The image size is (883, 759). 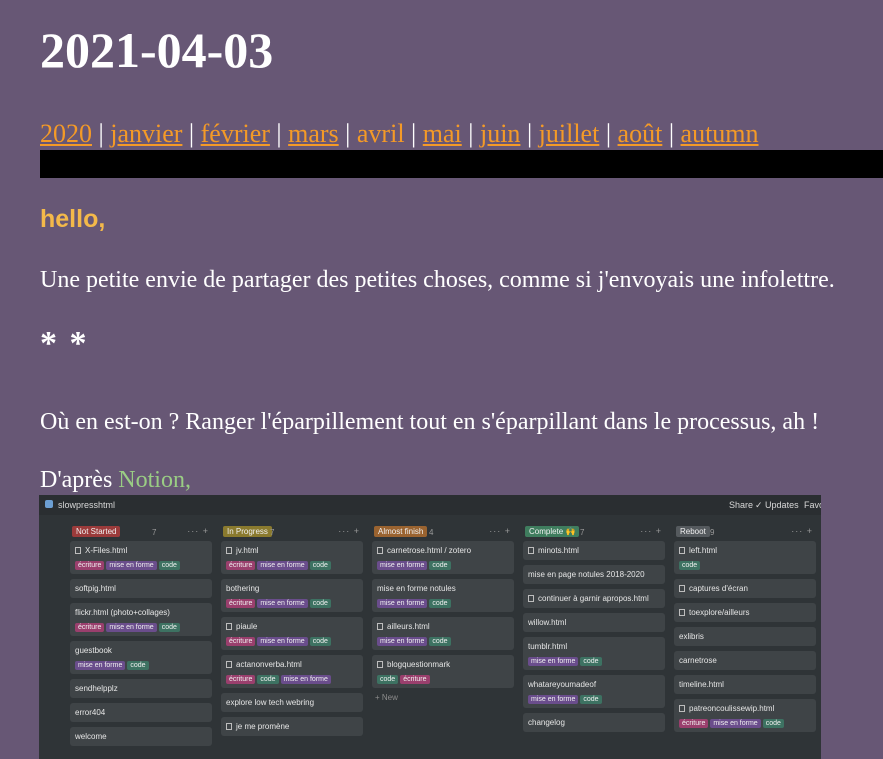 What do you see at coordinates (691, 636) in the screenshot?
I see `card-title: exlibris` at bounding box center [691, 636].